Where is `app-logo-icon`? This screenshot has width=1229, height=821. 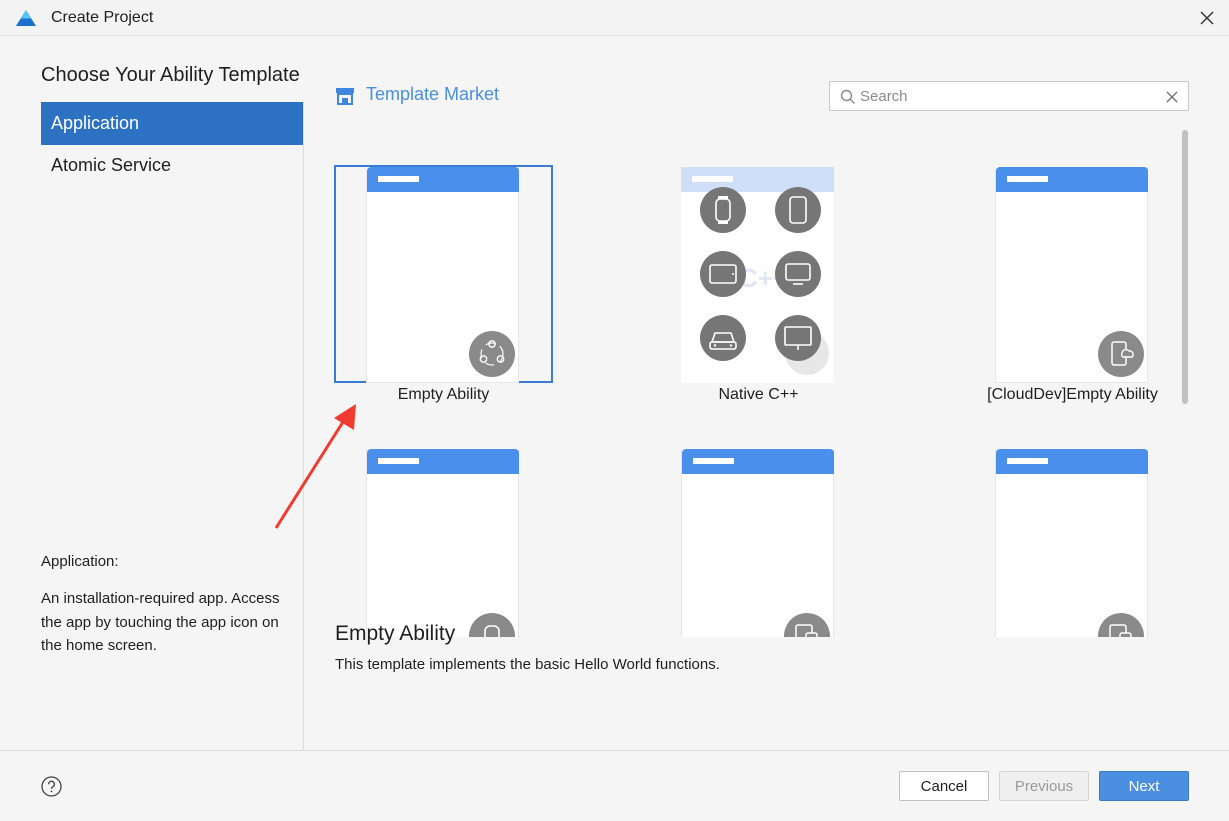 app-logo-icon is located at coordinates (26, 18).